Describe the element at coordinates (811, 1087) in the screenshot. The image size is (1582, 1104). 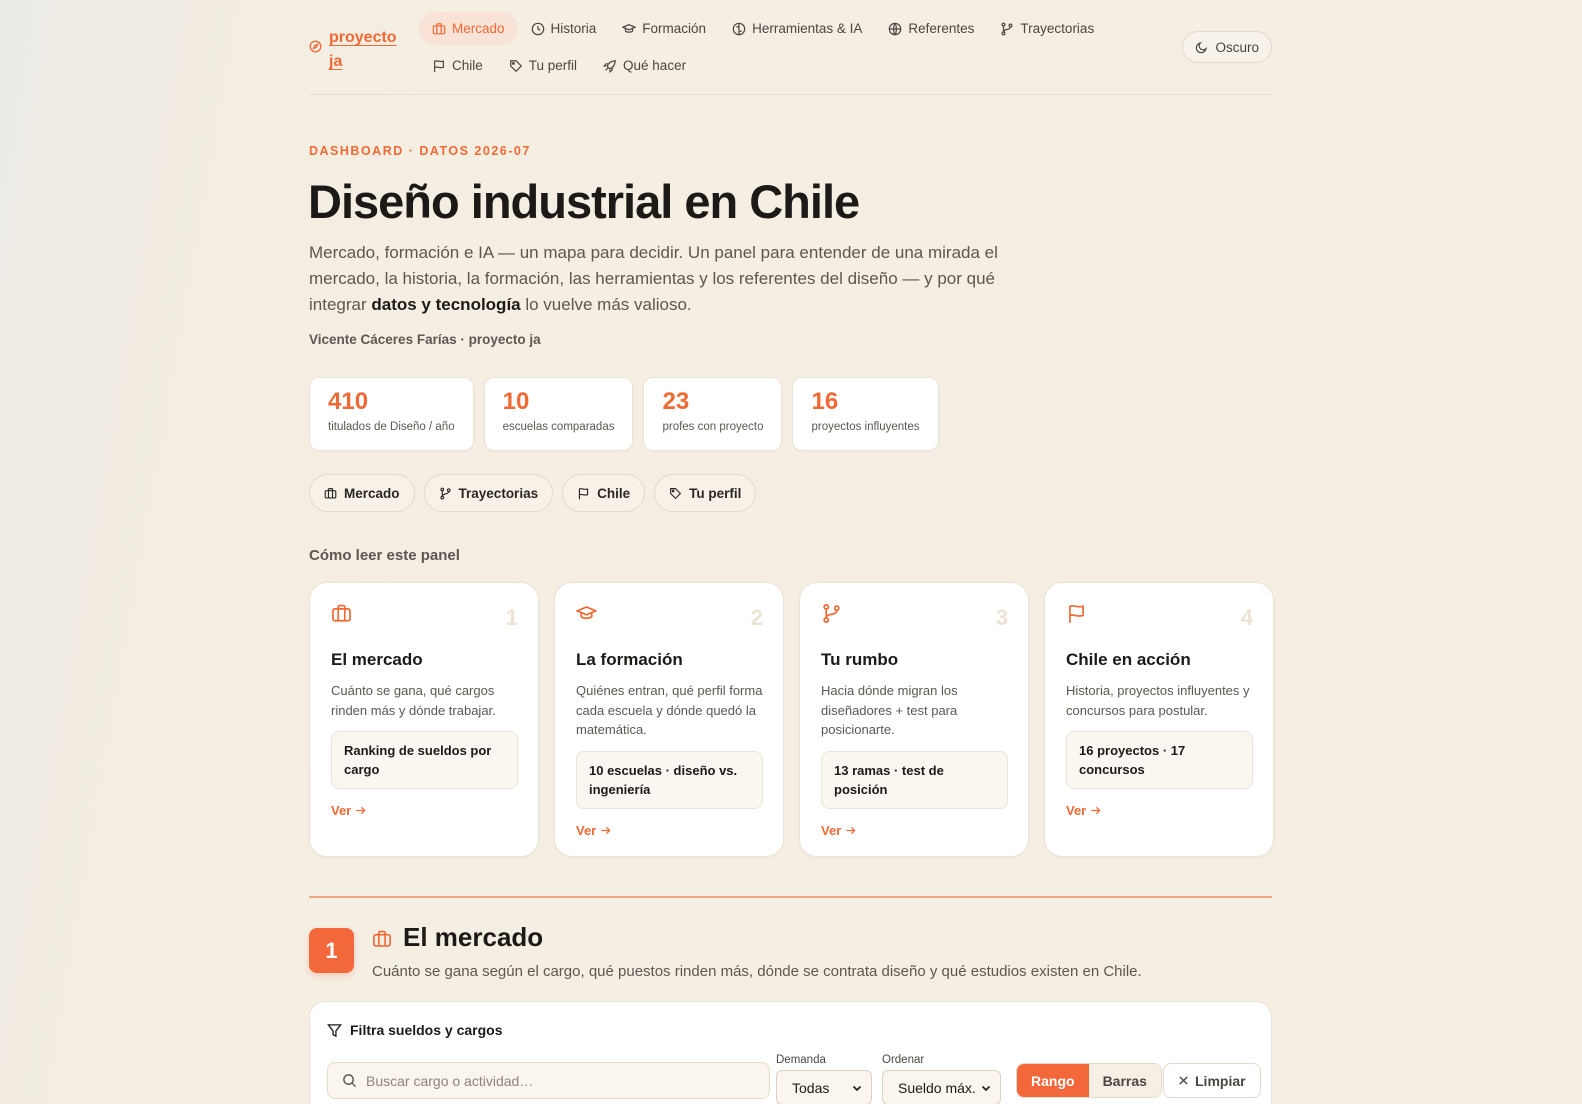
I see `demand-value: Todas` at that location.